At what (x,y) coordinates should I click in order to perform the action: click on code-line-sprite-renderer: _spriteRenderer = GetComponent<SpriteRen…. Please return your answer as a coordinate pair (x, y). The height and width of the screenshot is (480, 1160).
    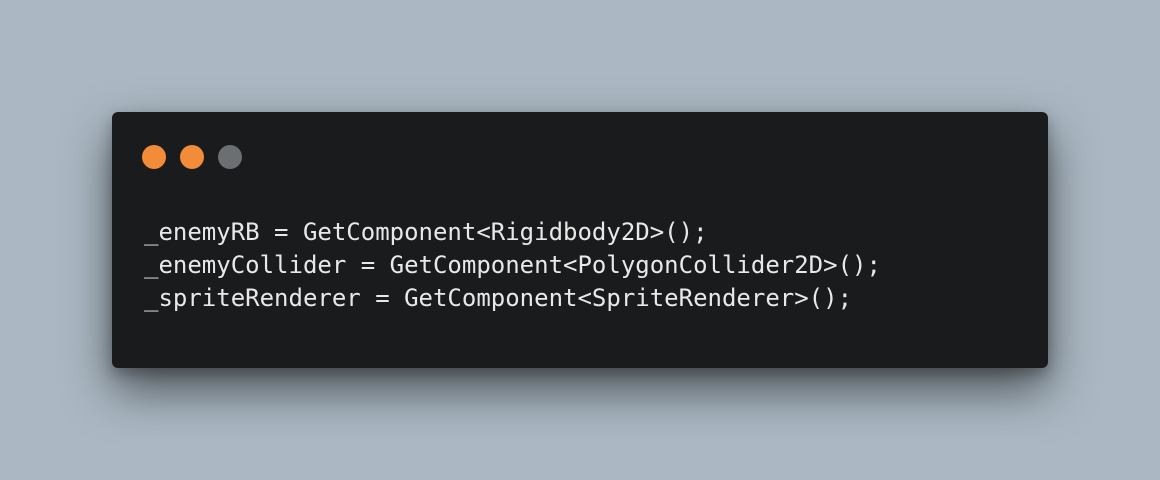
    Looking at the image, I should click on (498, 298).